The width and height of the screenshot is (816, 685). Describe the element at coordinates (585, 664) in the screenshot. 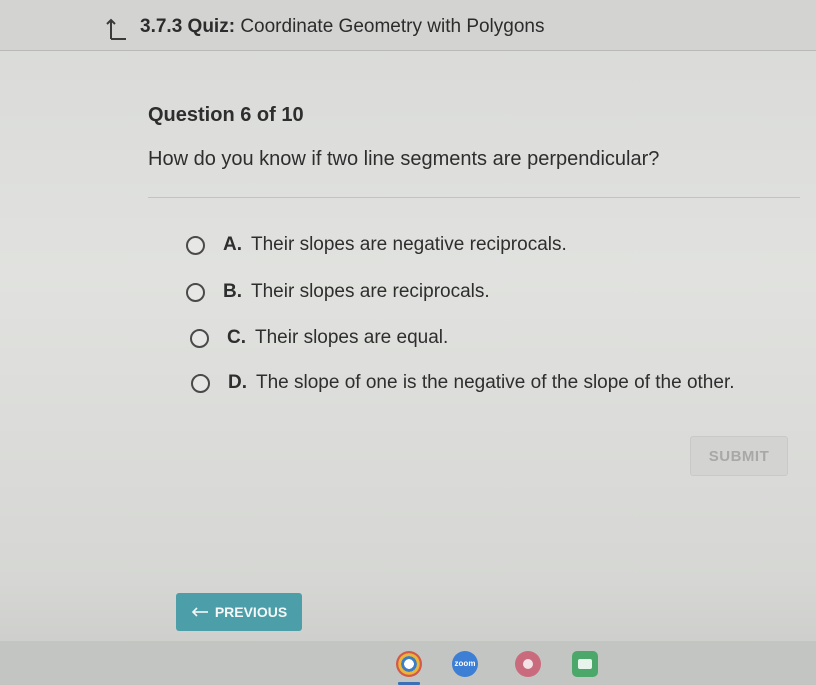

I see `classroom-icon` at that location.